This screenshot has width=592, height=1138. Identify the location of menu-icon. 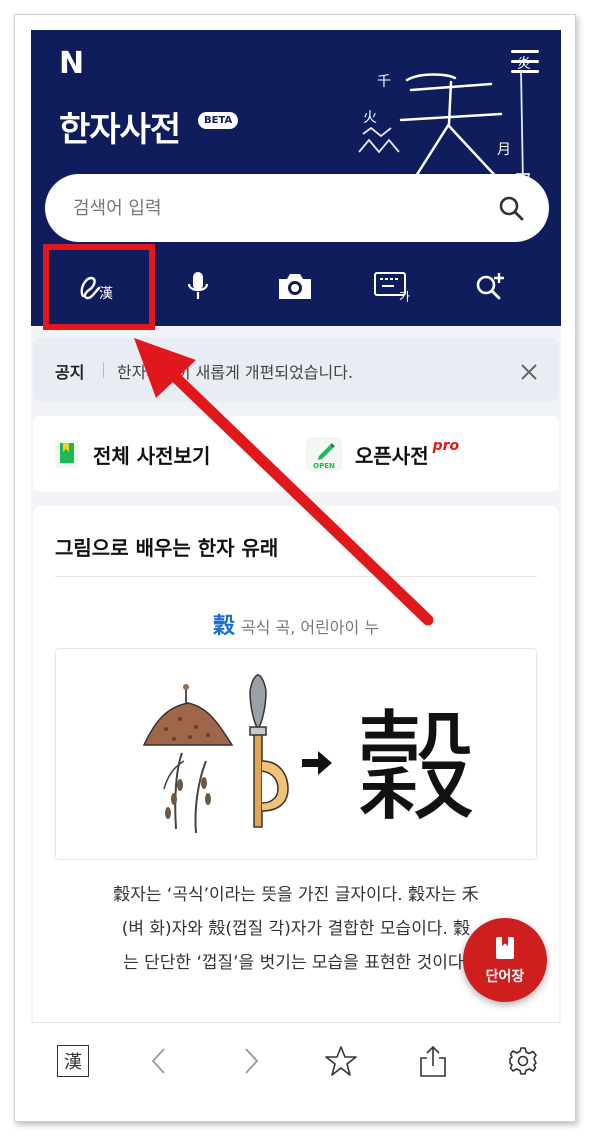
(525, 62).